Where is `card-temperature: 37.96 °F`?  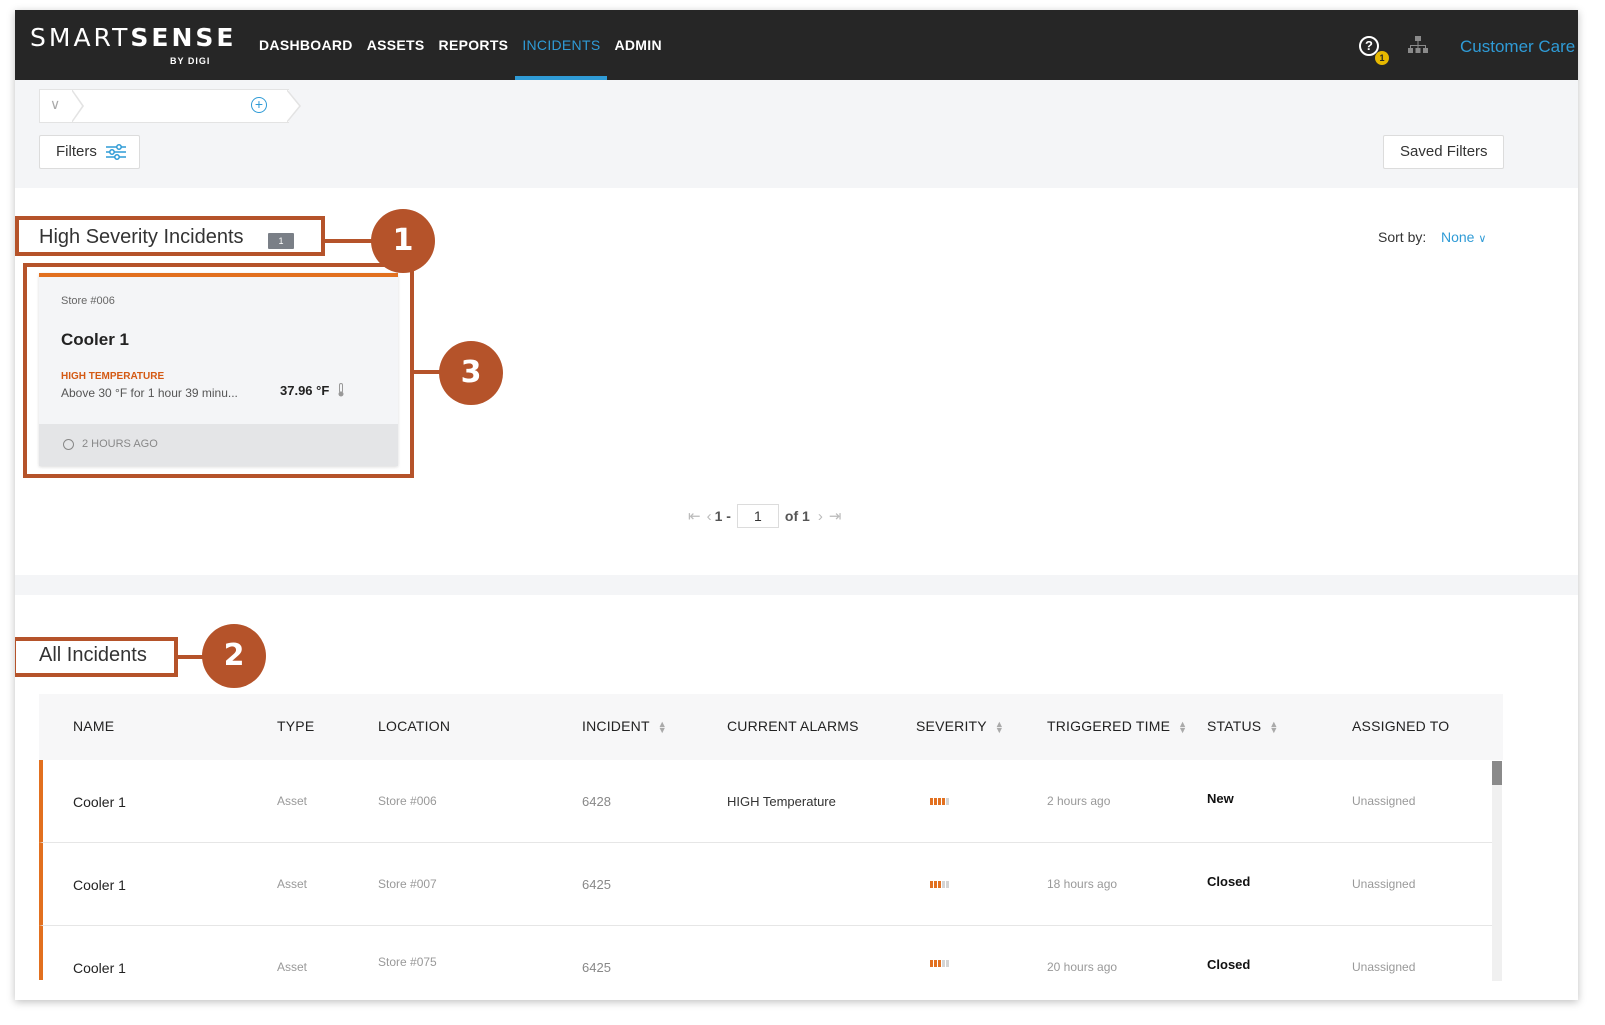
card-temperature: 37.96 °F is located at coordinates (305, 390).